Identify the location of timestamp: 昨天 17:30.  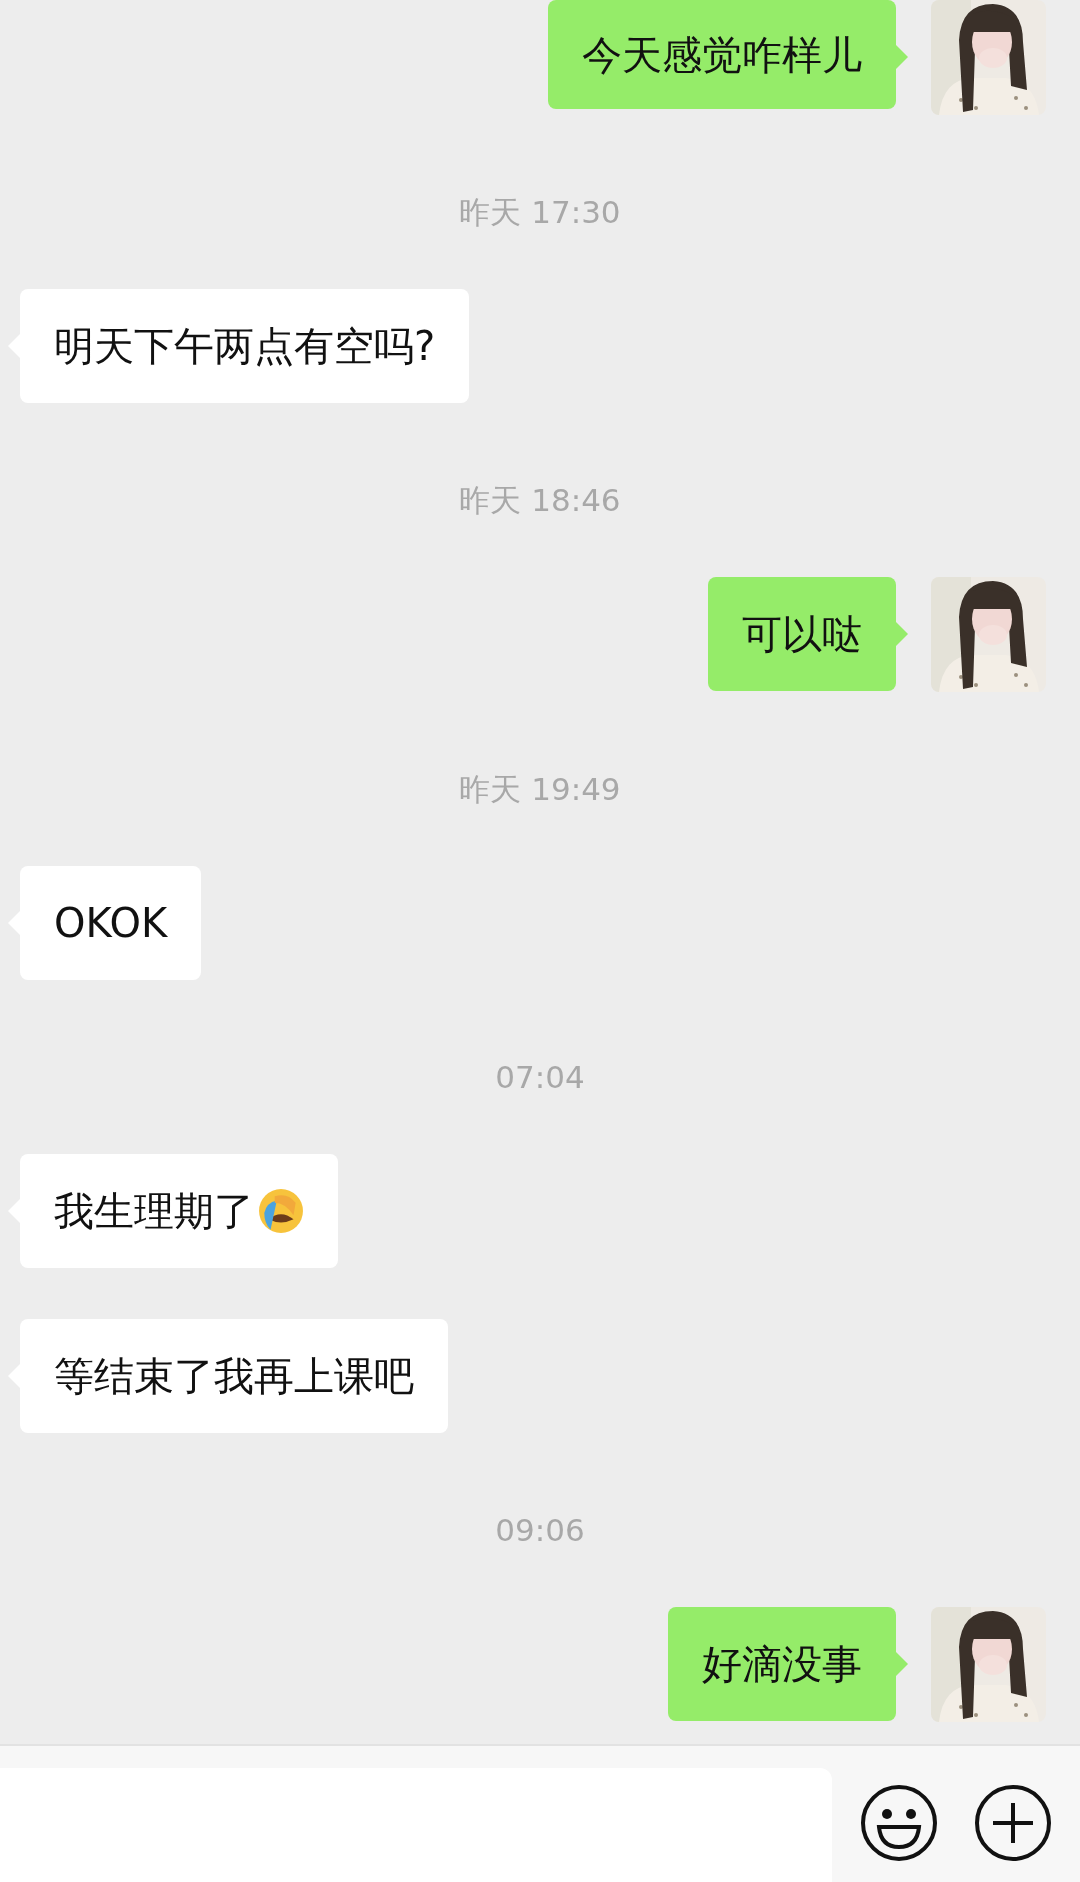
(540, 212).